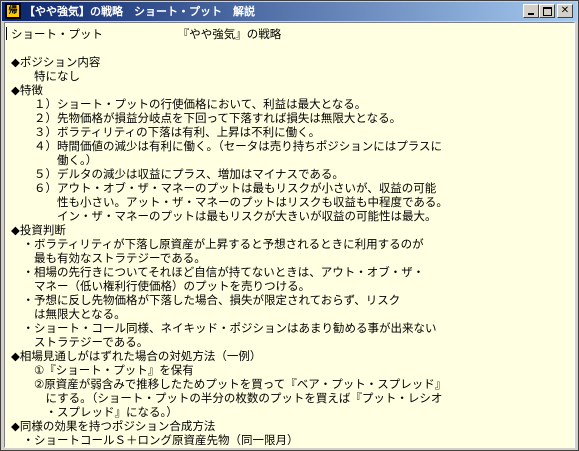  What do you see at coordinates (38, 230) in the screenshot?
I see `text-line: ◆投資判断` at bounding box center [38, 230].